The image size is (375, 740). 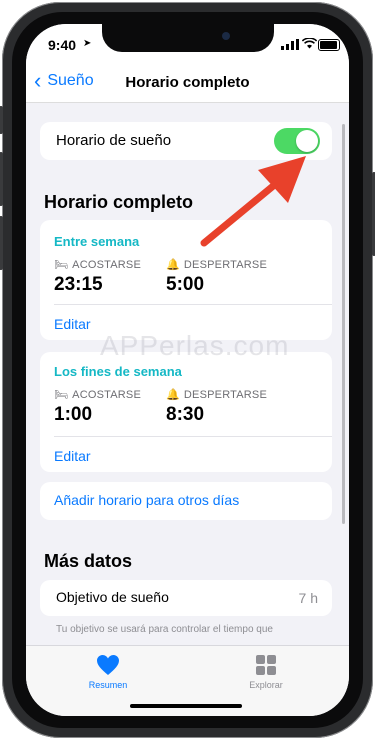 I want to click on sleep-goal-label: Objetivo de sueño, so click(x=112, y=597).